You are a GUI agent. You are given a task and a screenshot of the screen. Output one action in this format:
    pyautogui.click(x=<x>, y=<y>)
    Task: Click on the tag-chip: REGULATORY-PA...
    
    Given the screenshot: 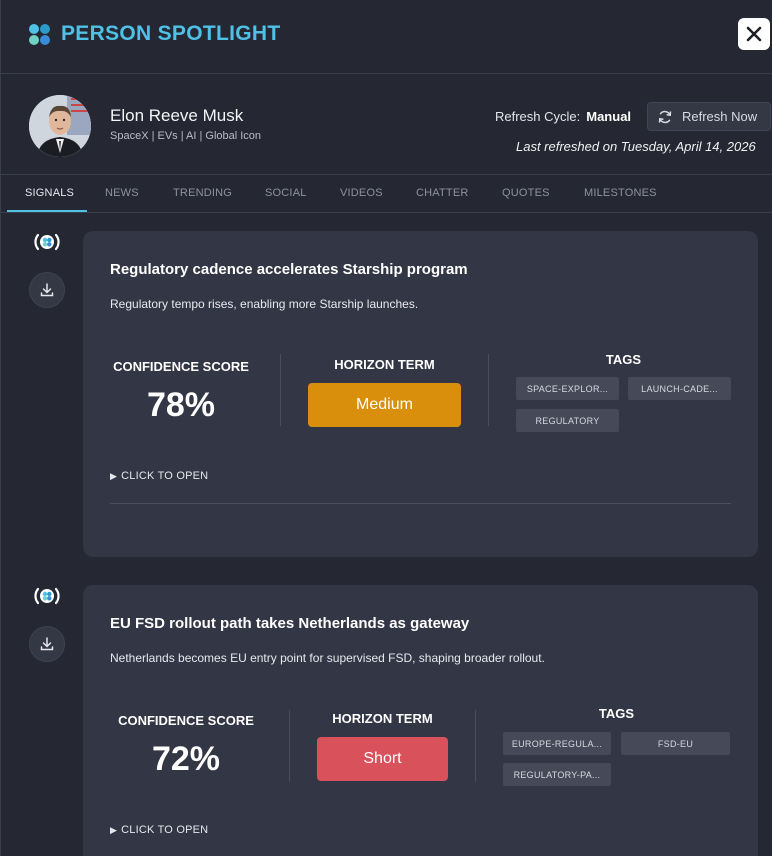 What is the action you would take?
    pyautogui.click(x=557, y=774)
    